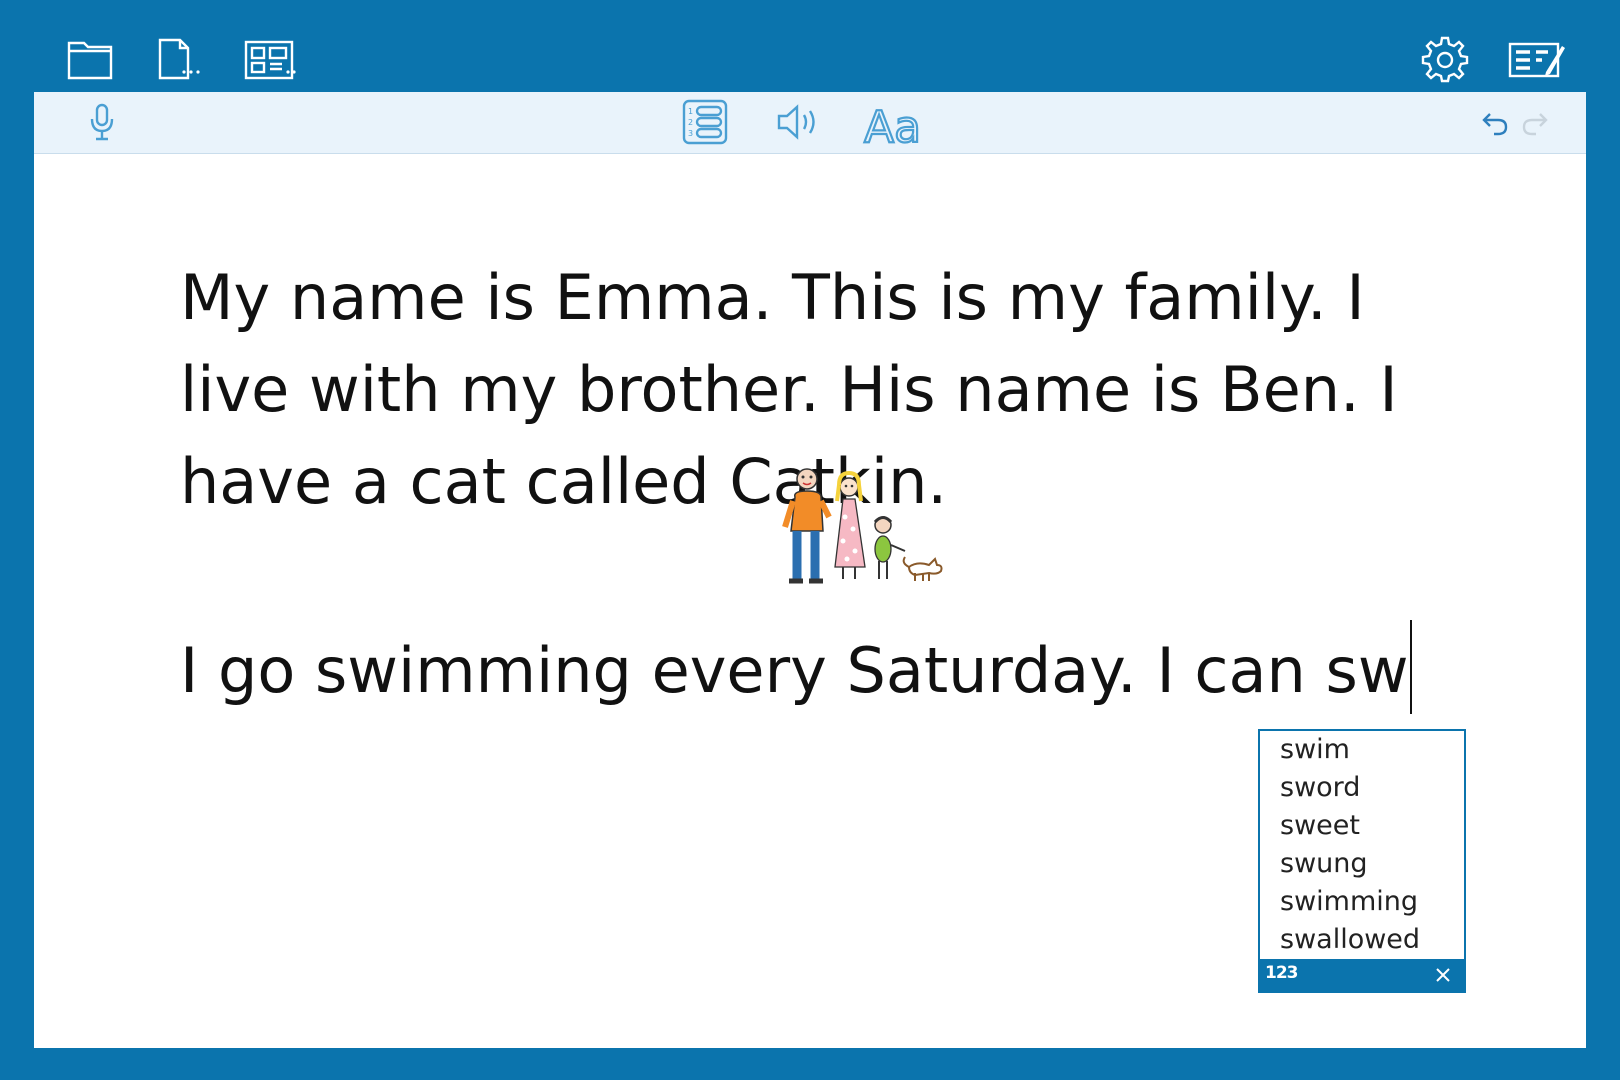 This screenshot has width=1620, height=1080. Describe the element at coordinates (1372, 864) in the screenshot. I see `suggestion-item-swung: swung` at that location.